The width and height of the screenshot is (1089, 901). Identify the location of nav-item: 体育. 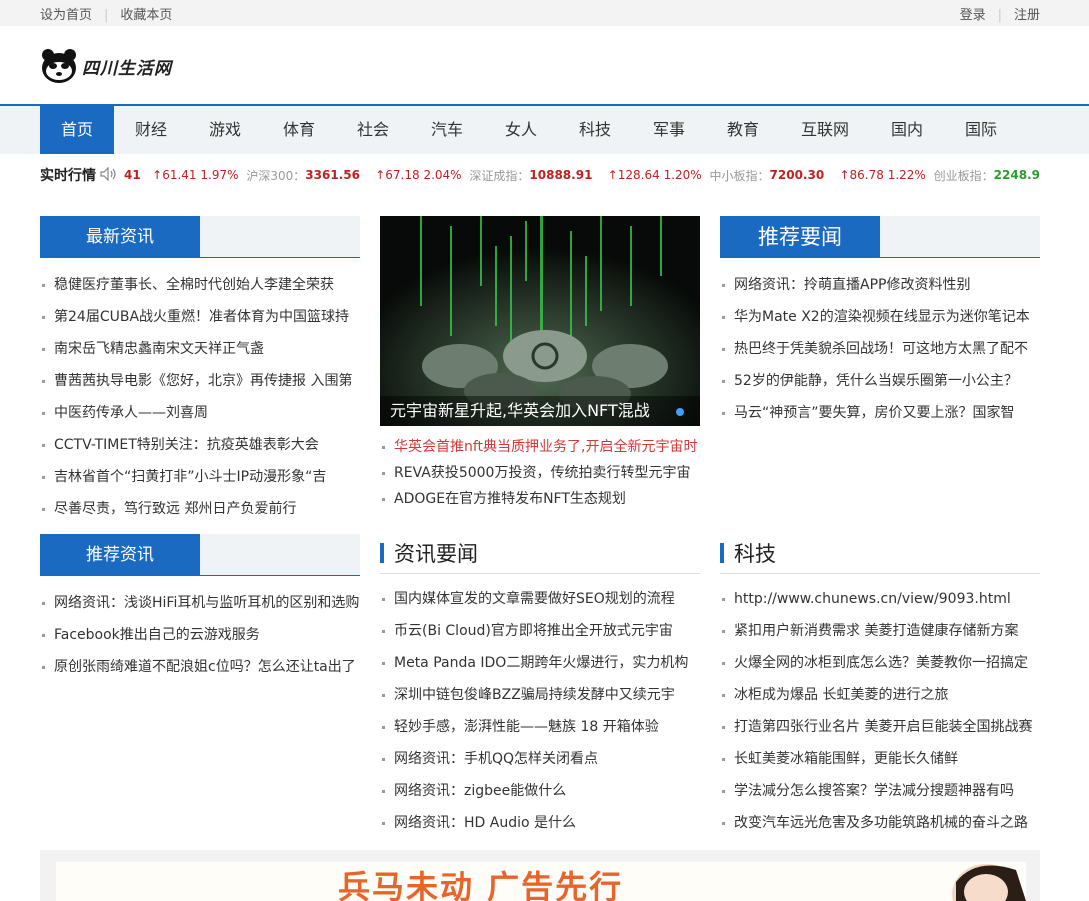
(299, 130).